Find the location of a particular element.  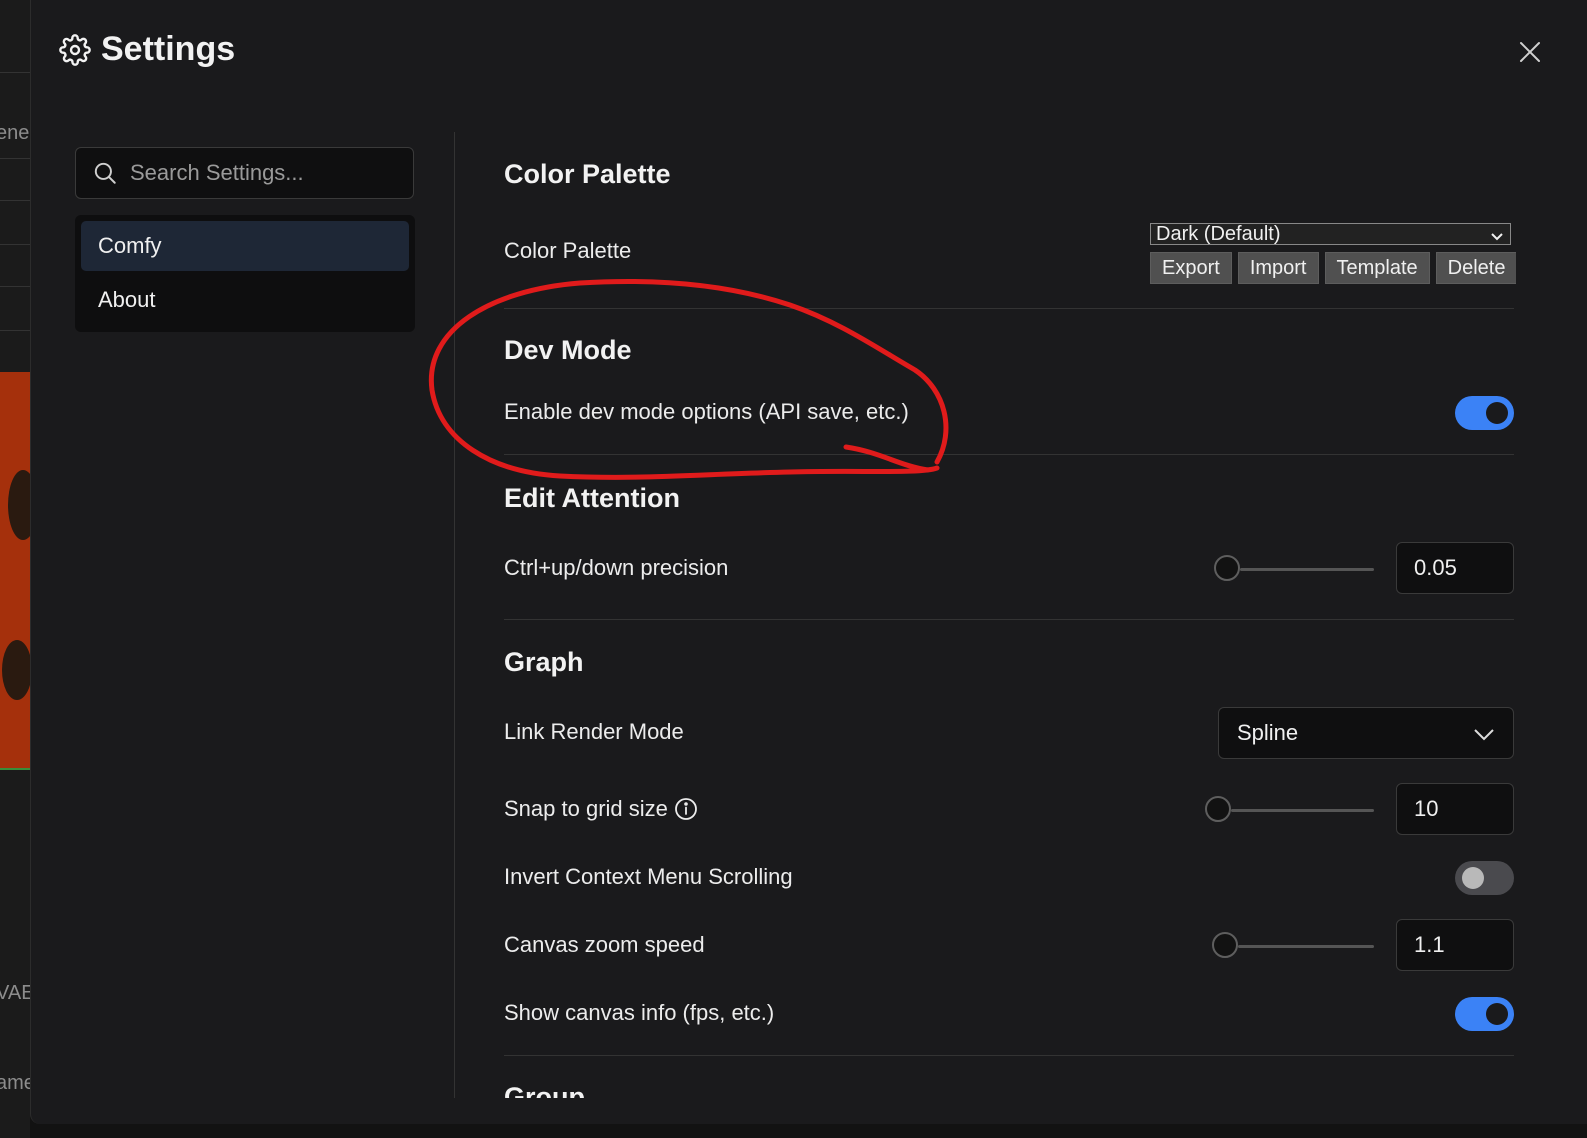

dialog-header: Settings is located at coordinates (147, 49).